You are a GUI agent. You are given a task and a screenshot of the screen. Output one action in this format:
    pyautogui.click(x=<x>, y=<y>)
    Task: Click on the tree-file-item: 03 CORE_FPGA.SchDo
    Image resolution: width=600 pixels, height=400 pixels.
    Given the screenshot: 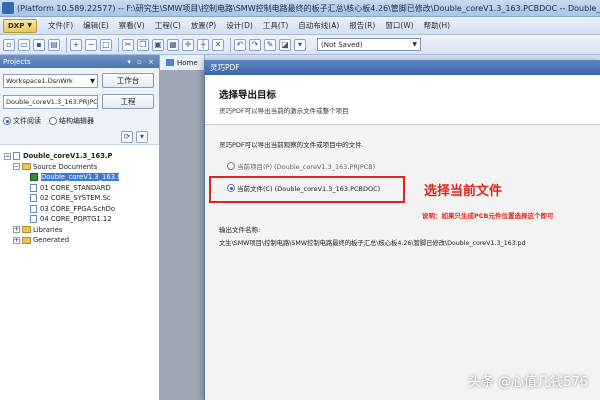 What is the action you would take?
    pyautogui.click(x=79, y=209)
    